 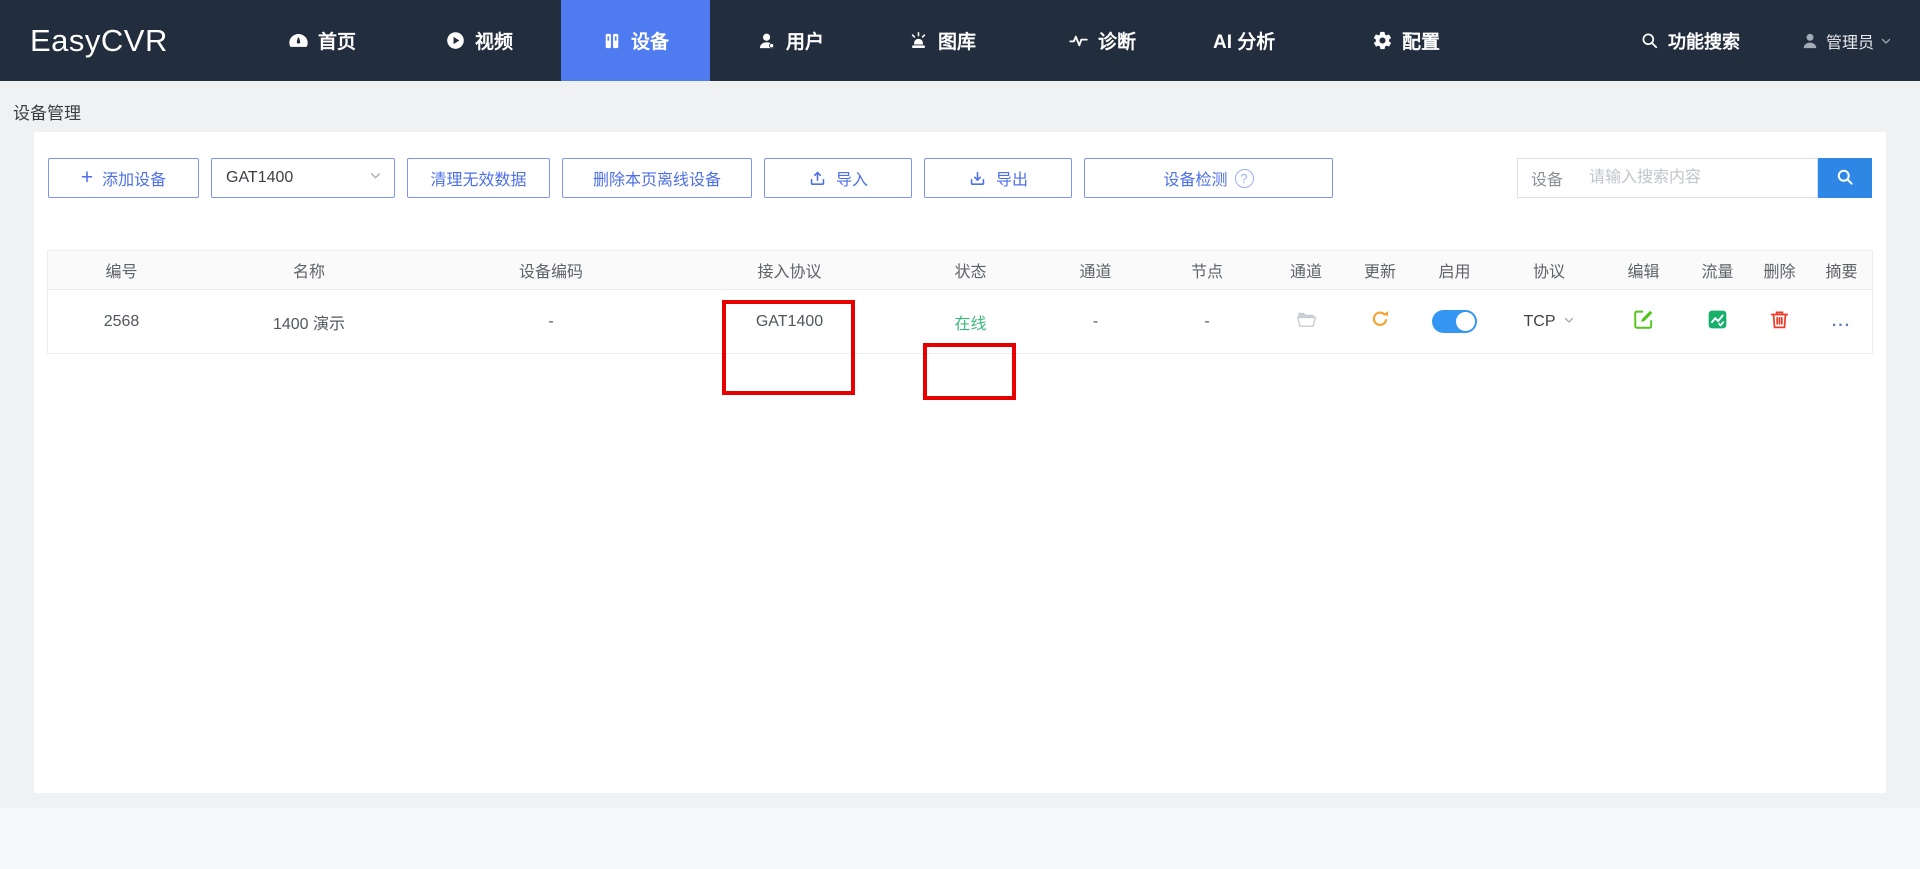 I want to click on export-button: 导出, so click(x=998, y=178).